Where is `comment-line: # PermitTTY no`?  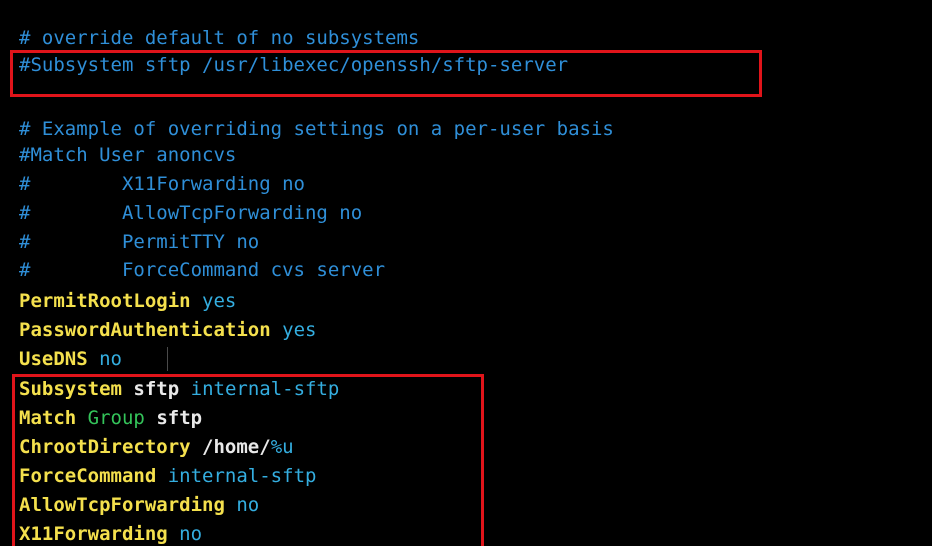
comment-line: # PermitTTY no is located at coordinates (139, 242).